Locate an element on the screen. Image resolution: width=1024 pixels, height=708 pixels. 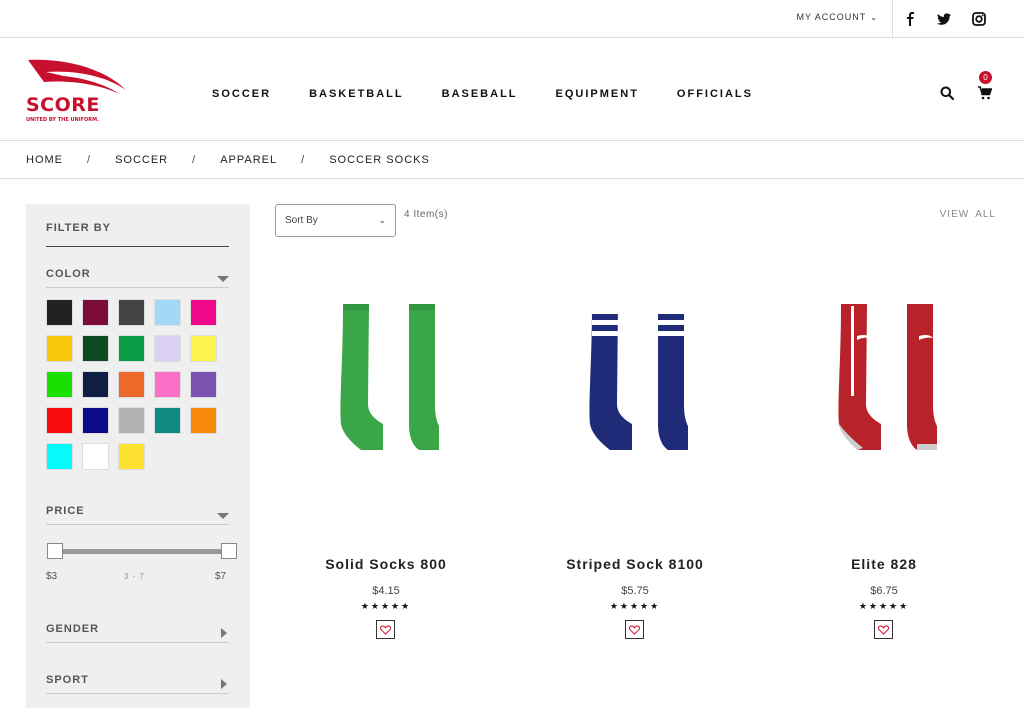
sport-filter-title: SPORT is located at coordinates (67, 680).